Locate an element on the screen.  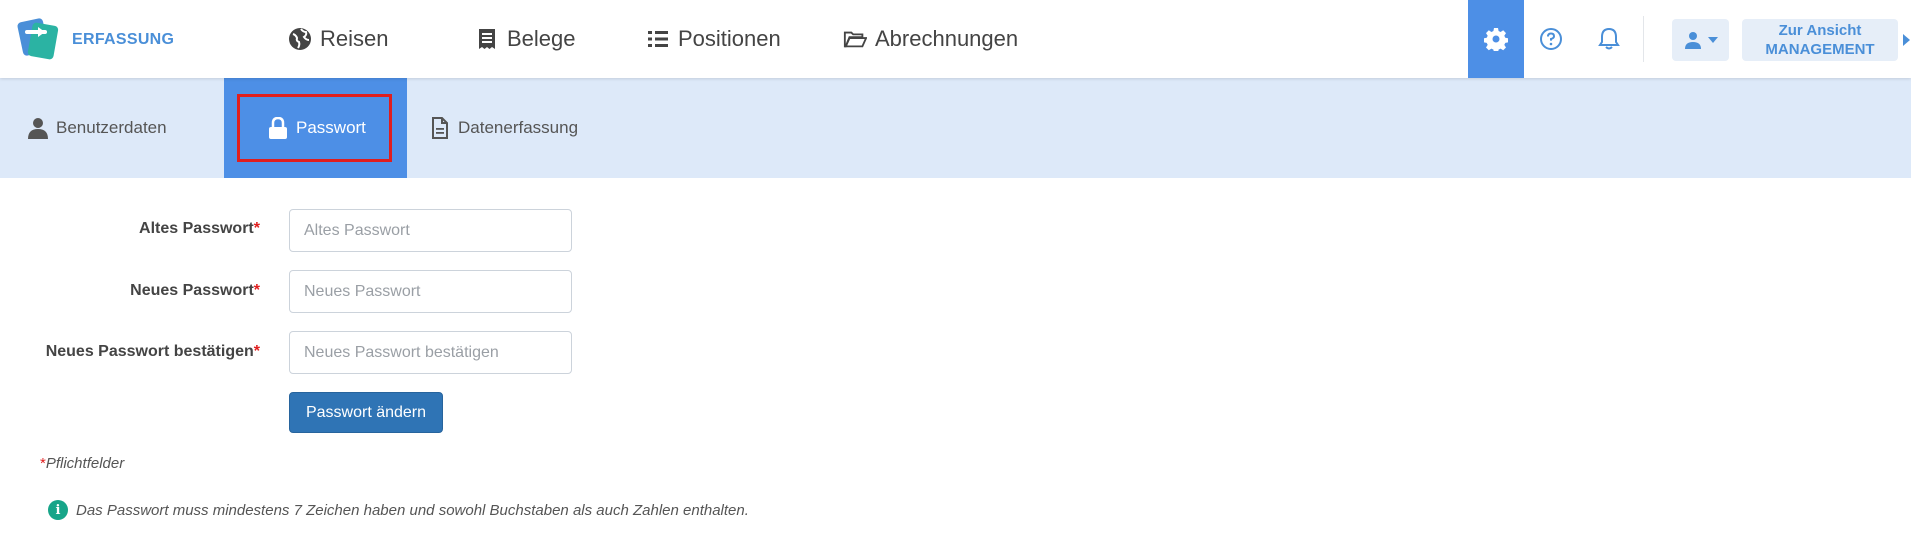
required-fields-note: *Pflichtfelder is located at coordinates (82, 463).